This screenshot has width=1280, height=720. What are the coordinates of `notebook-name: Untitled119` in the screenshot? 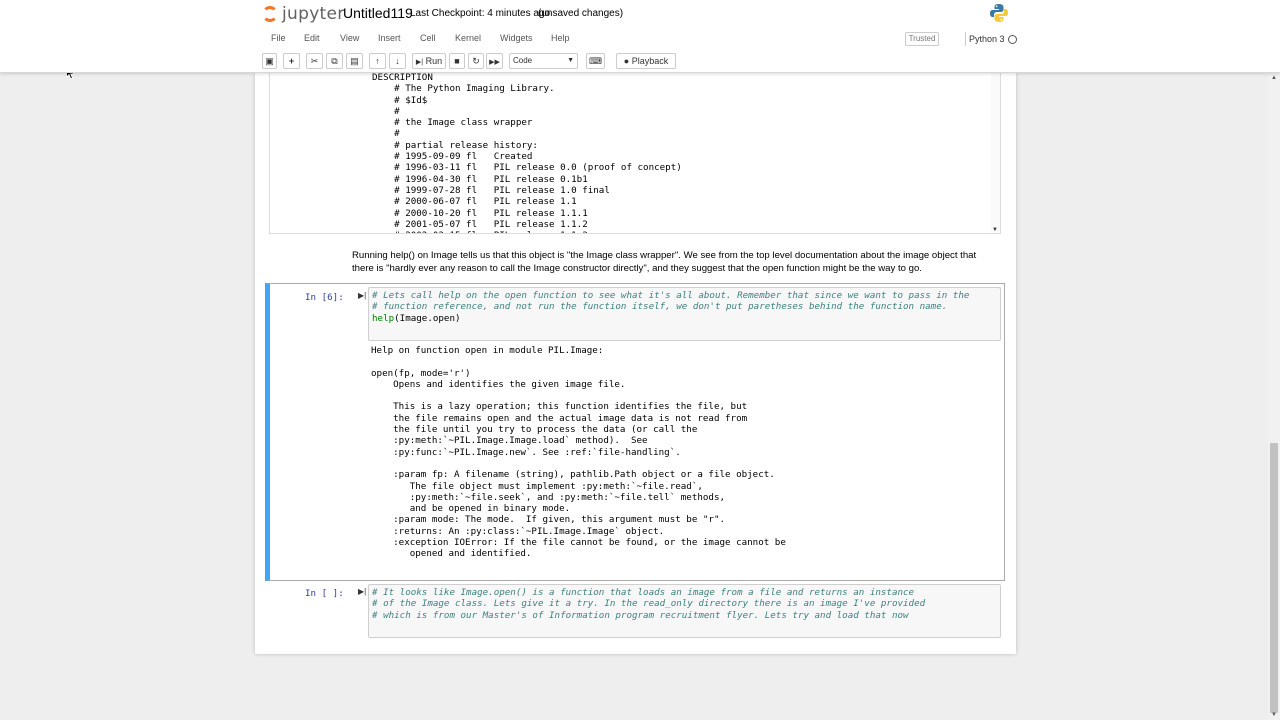 It's located at (378, 13).